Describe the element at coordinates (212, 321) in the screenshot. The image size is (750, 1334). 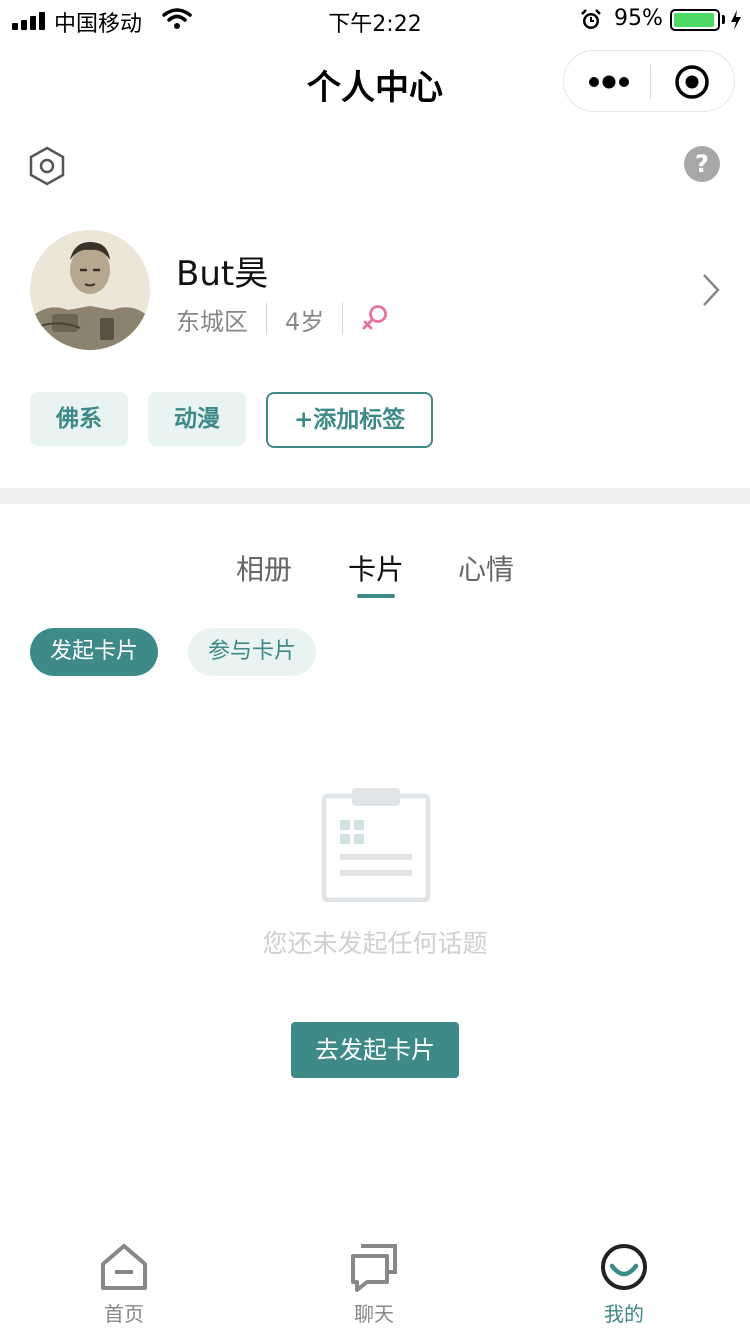
I see `district-label: 东城区` at that location.